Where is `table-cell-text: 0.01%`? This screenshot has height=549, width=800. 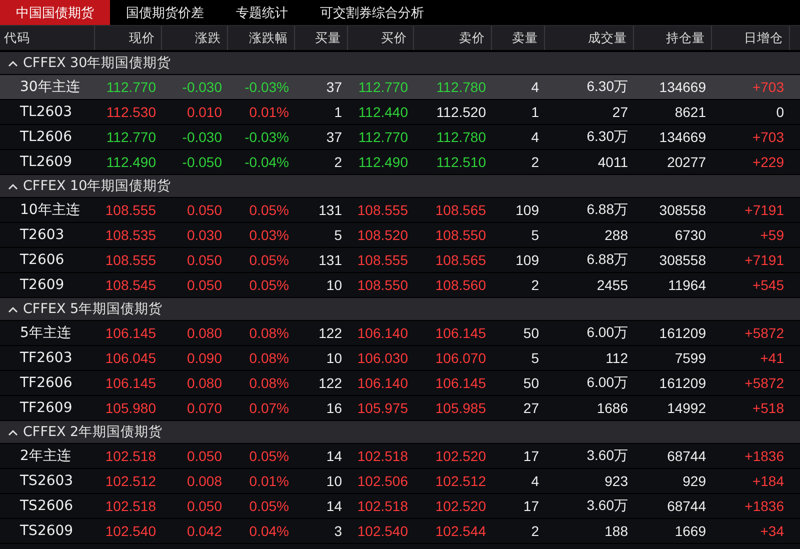
table-cell-text: 0.01% is located at coordinates (269, 112).